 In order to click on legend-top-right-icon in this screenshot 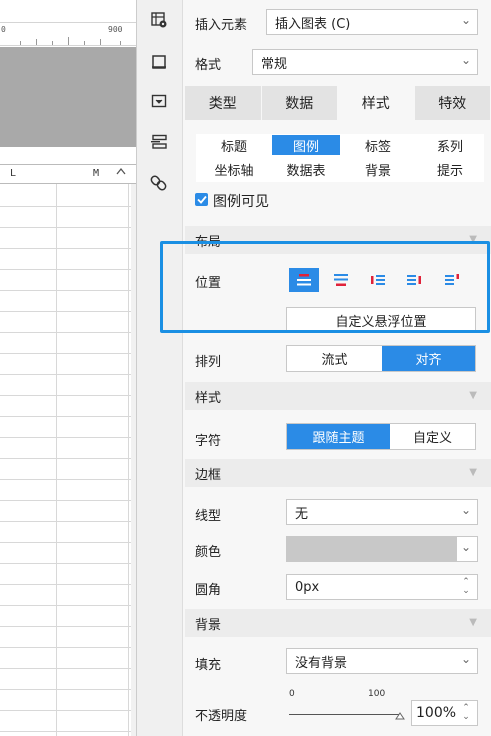, I will do `click(452, 279)`.